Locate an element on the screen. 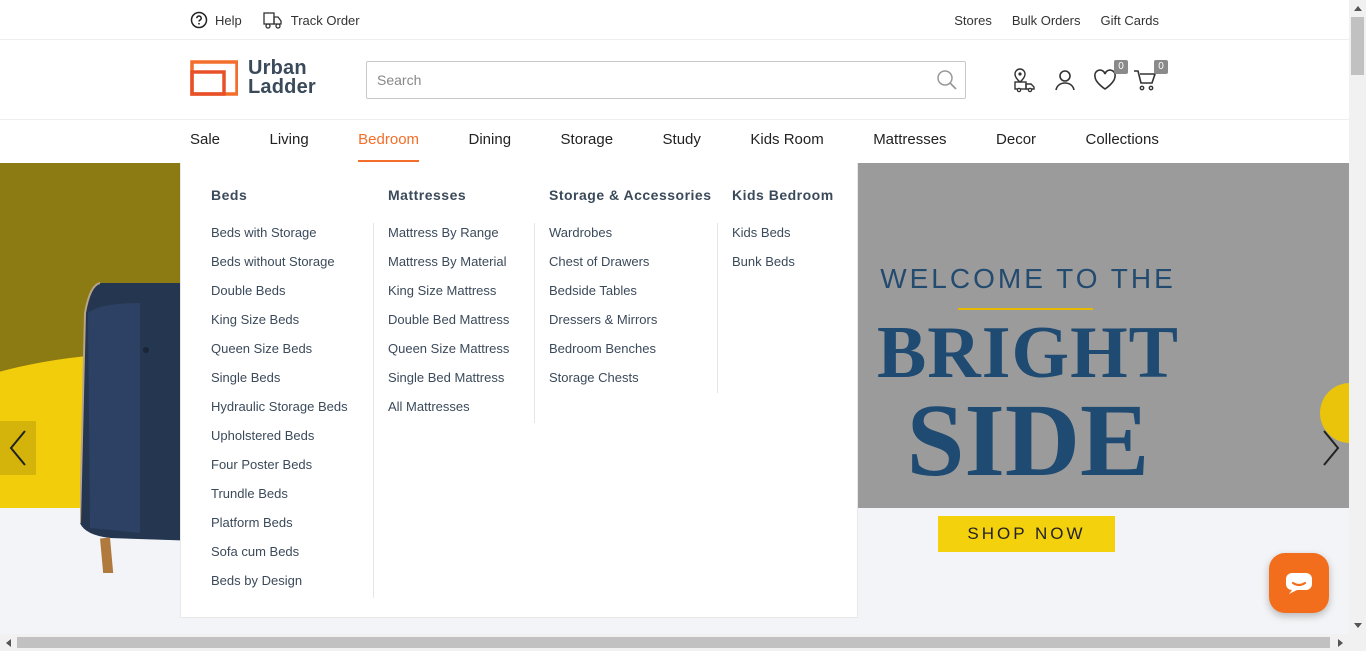 The image size is (1366, 651). track-order-link: Track Order is located at coordinates (311, 20).